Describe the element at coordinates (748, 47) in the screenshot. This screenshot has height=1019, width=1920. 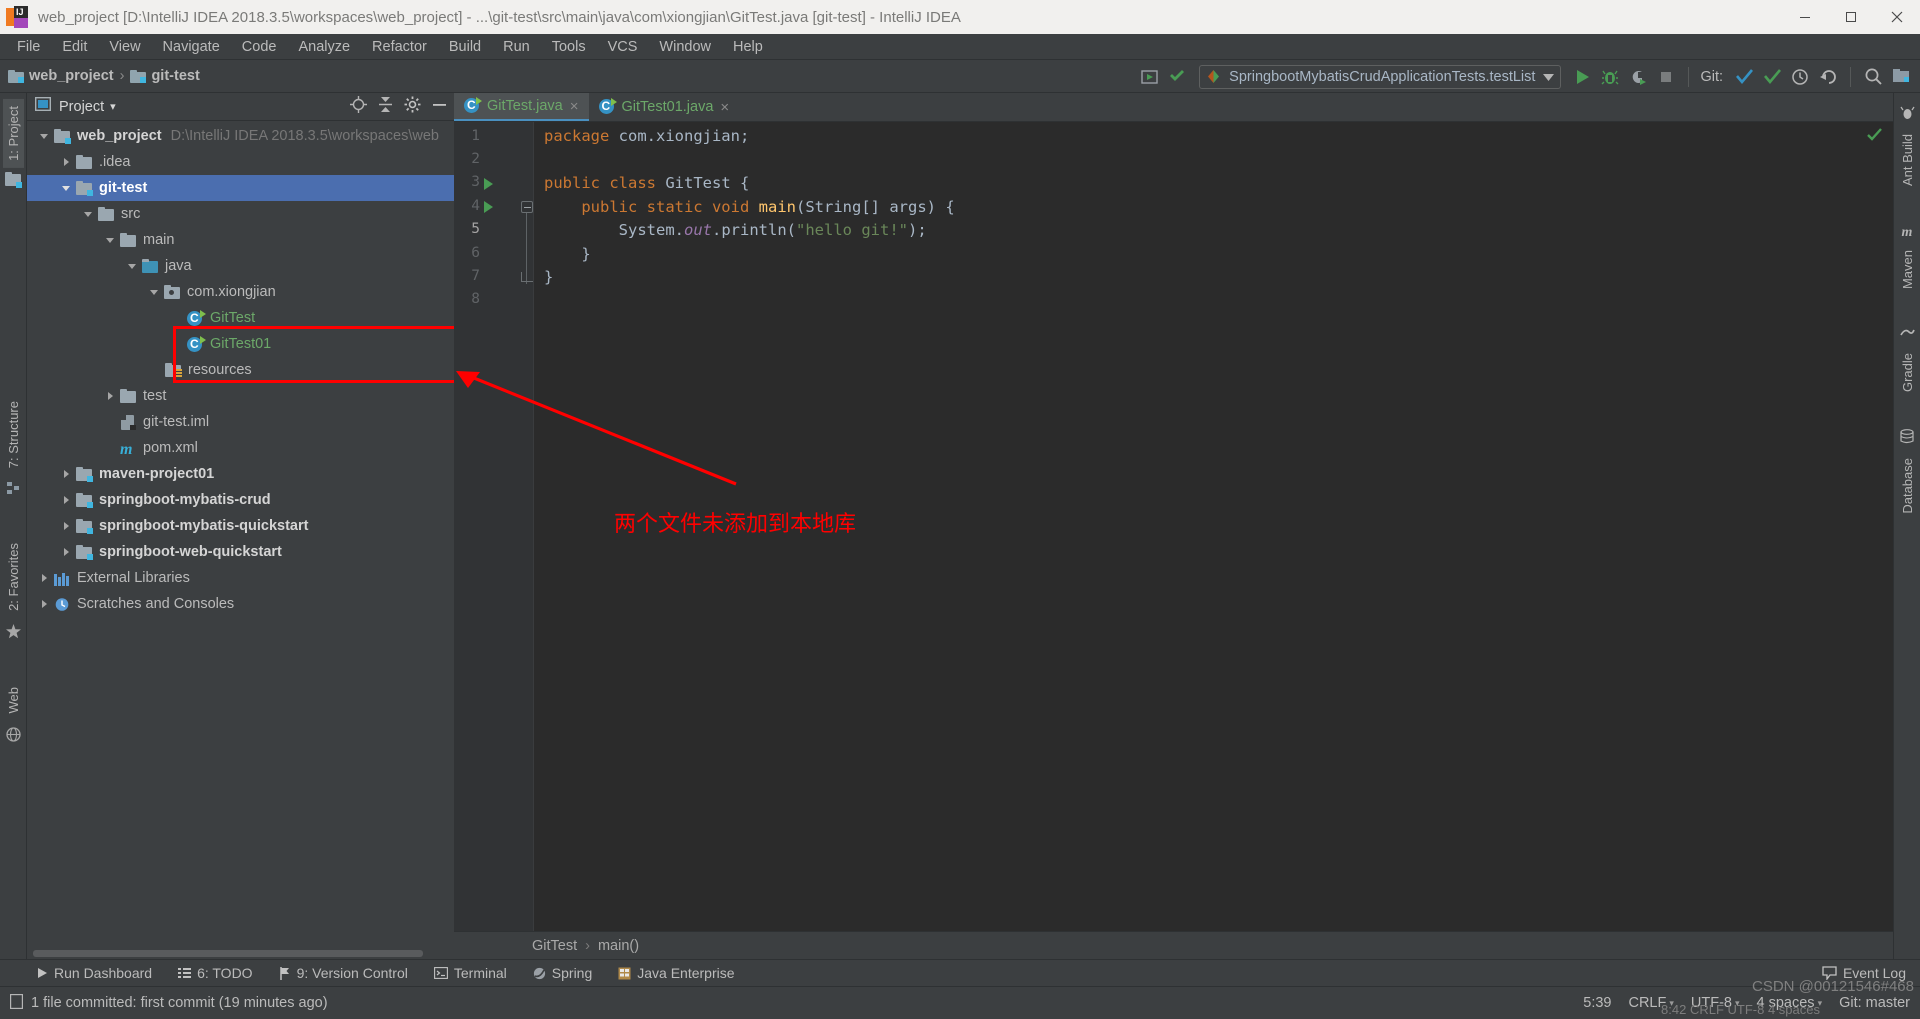
I see `menu-help: Help` at that location.